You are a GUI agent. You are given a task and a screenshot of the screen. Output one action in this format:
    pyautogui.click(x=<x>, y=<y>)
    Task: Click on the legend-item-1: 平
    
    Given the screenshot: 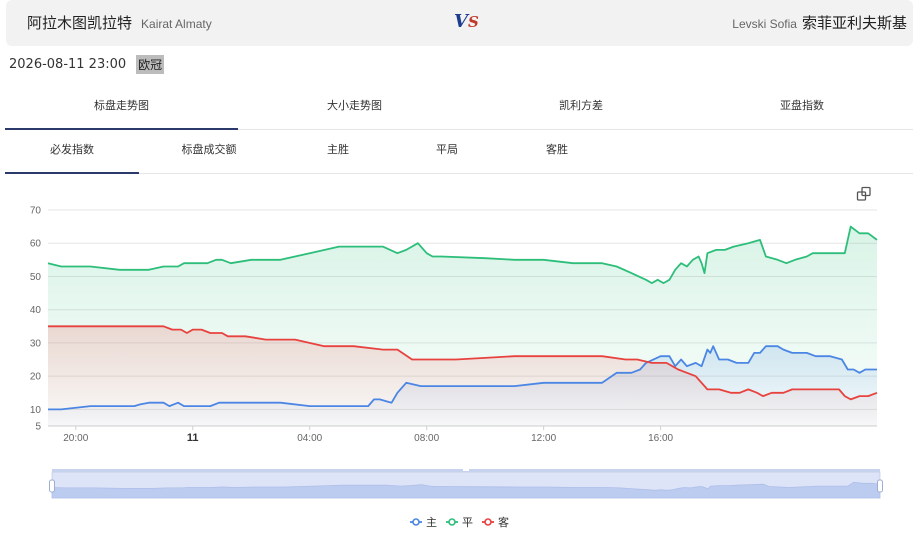 What is the action you would take?
    pyautogui.click(x=459, y=522)
    